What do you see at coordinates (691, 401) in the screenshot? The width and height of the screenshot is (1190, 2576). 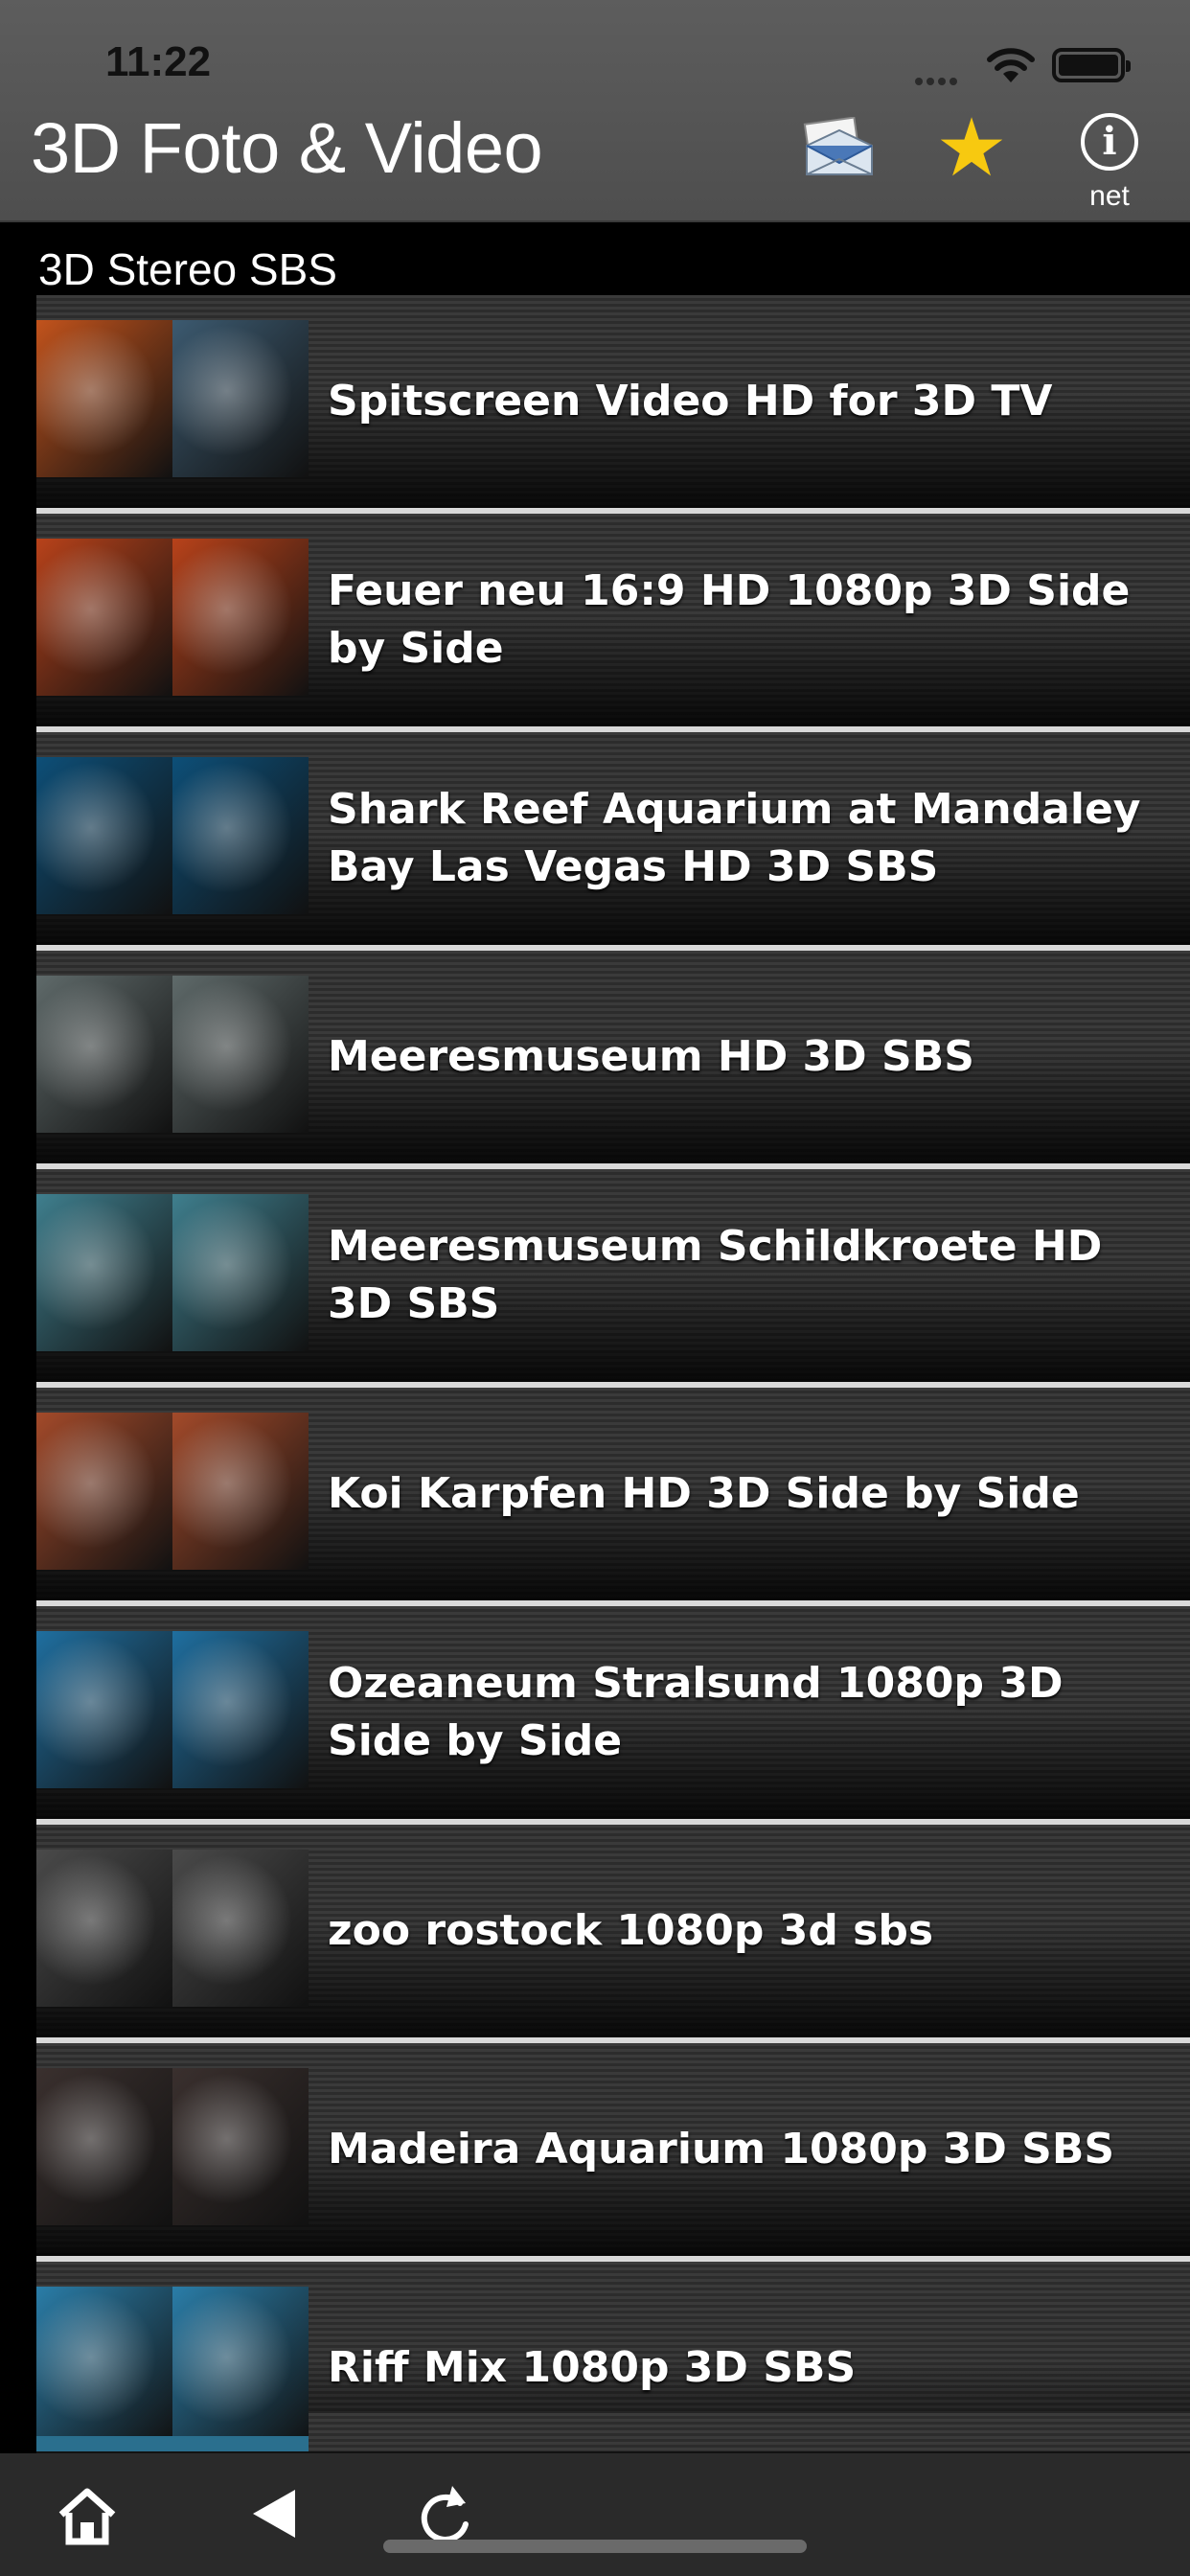 I see `video-title: Spitscreen Video HD for 3D TV` at bounding box center [691, 401].